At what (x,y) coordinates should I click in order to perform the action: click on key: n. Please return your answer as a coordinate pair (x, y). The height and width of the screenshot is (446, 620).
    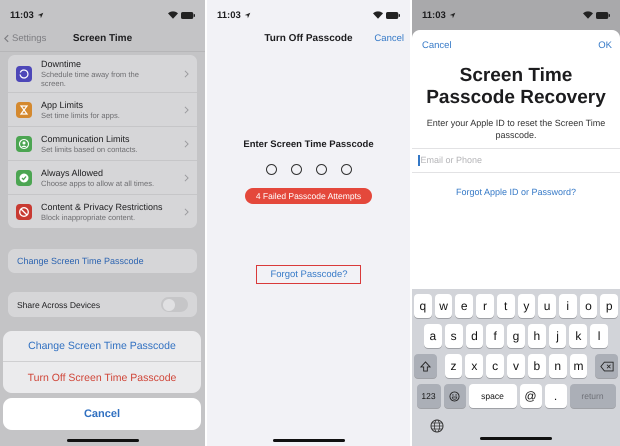
    Looking at the image, I should click on (557, 366).